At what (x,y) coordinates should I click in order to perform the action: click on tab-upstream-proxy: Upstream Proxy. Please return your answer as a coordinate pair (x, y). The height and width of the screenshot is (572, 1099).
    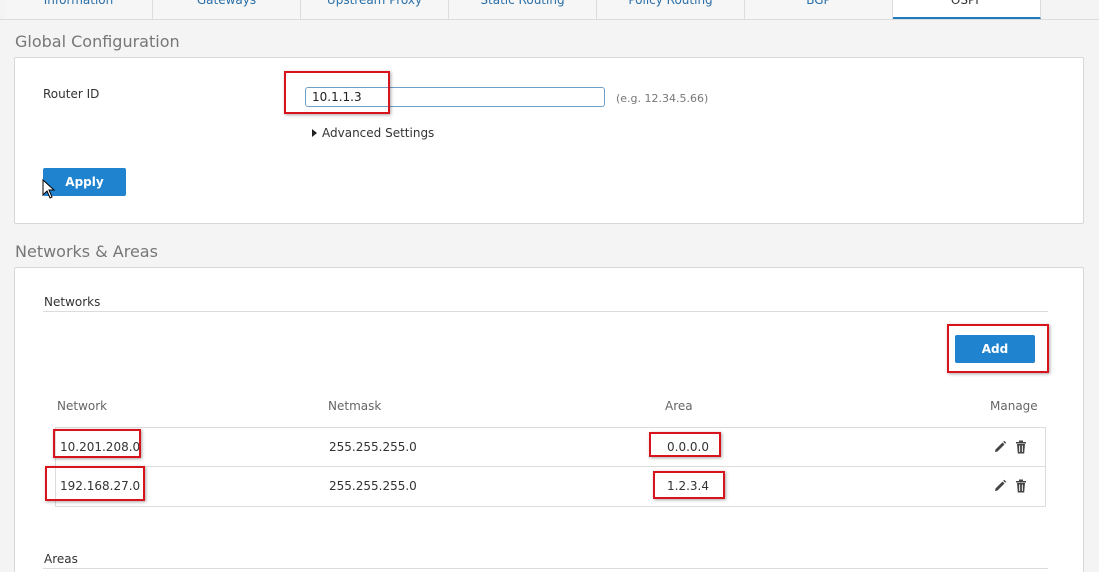
    Looking at the image, I should click on (375, 9).